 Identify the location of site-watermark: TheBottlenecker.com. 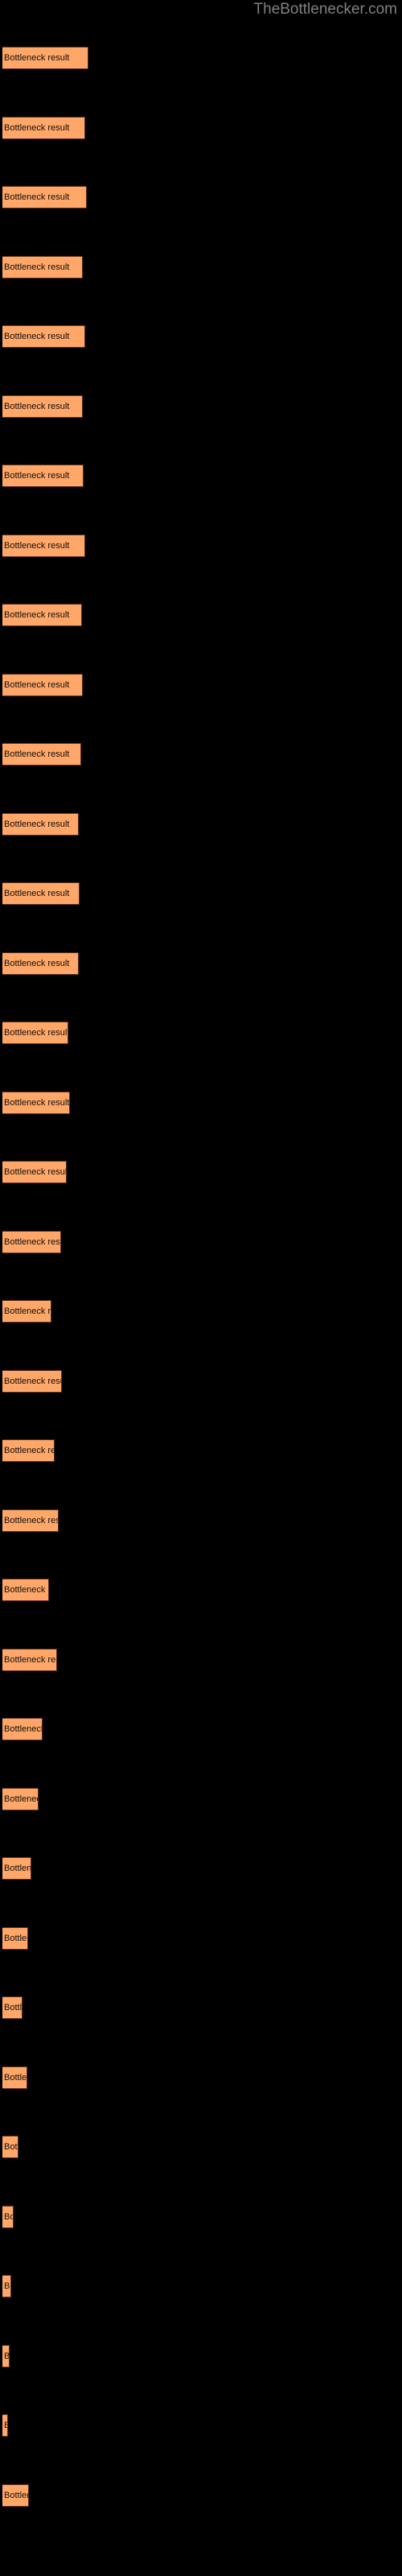
(325, 9).